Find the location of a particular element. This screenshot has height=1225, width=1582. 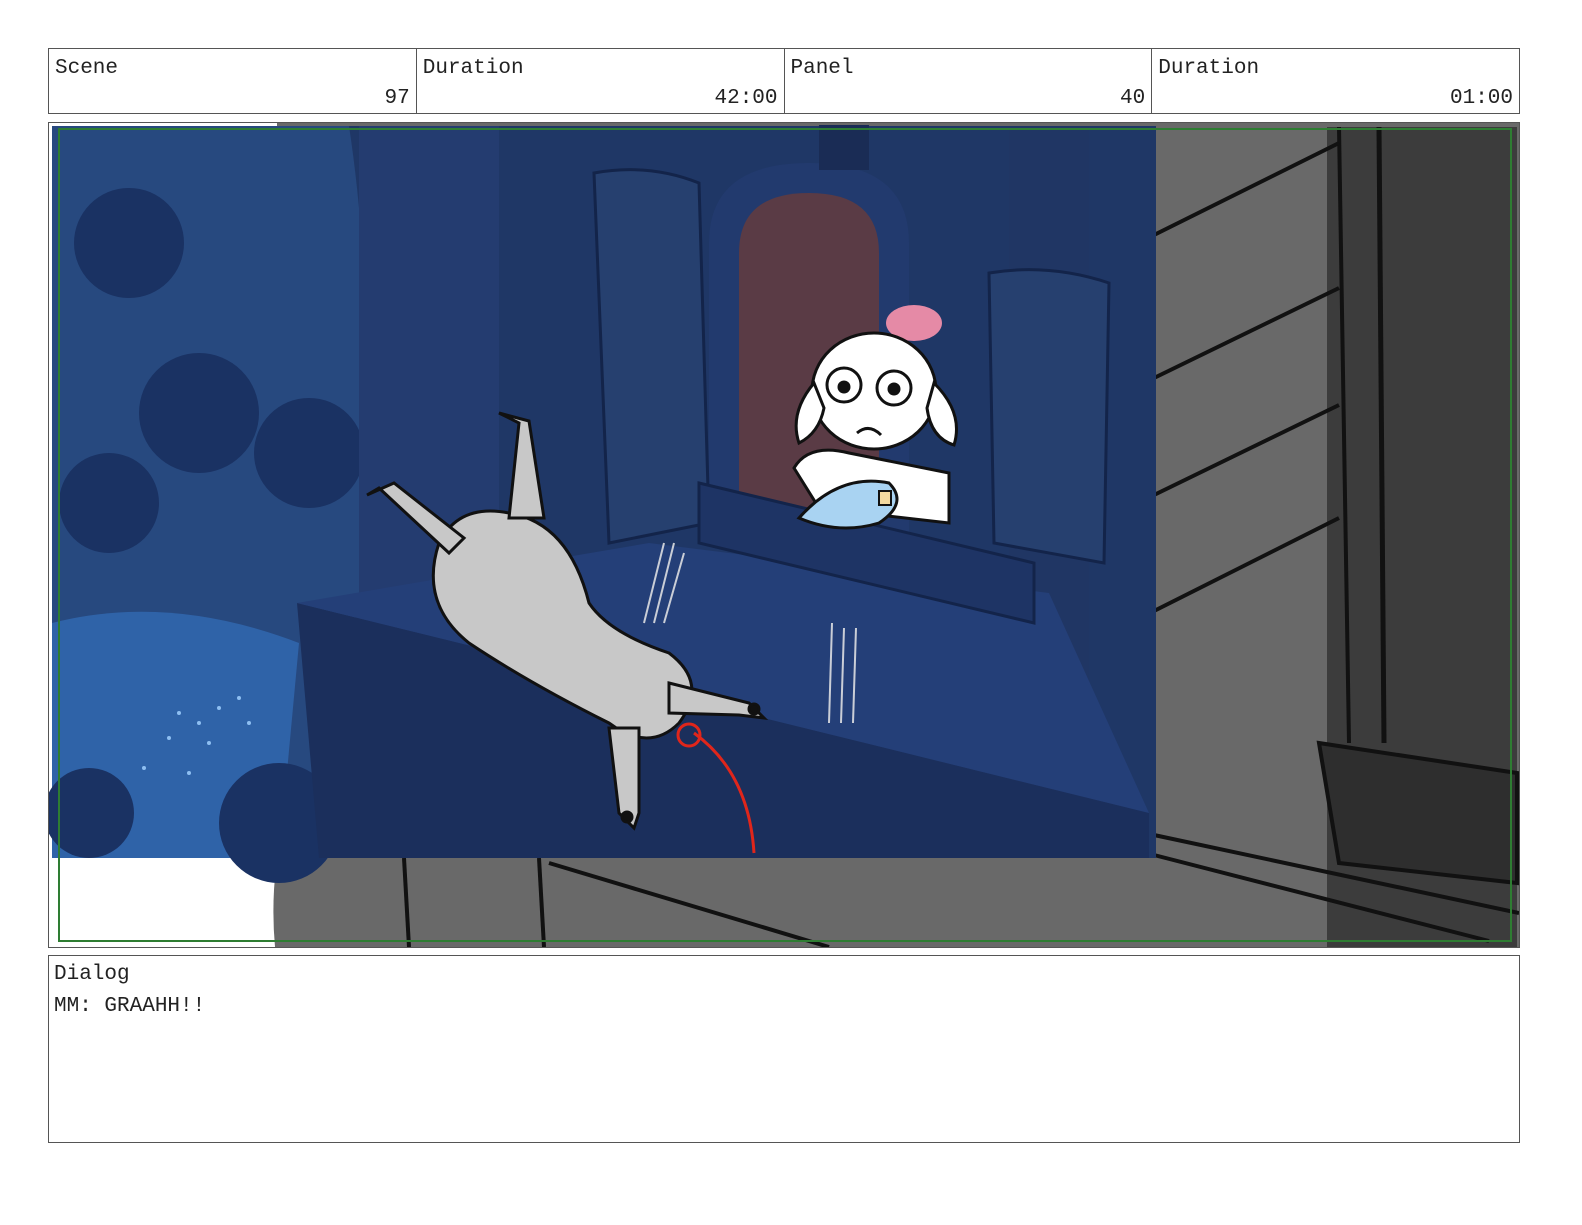

panel-number: 40 is located at coordinates (1133, 98).